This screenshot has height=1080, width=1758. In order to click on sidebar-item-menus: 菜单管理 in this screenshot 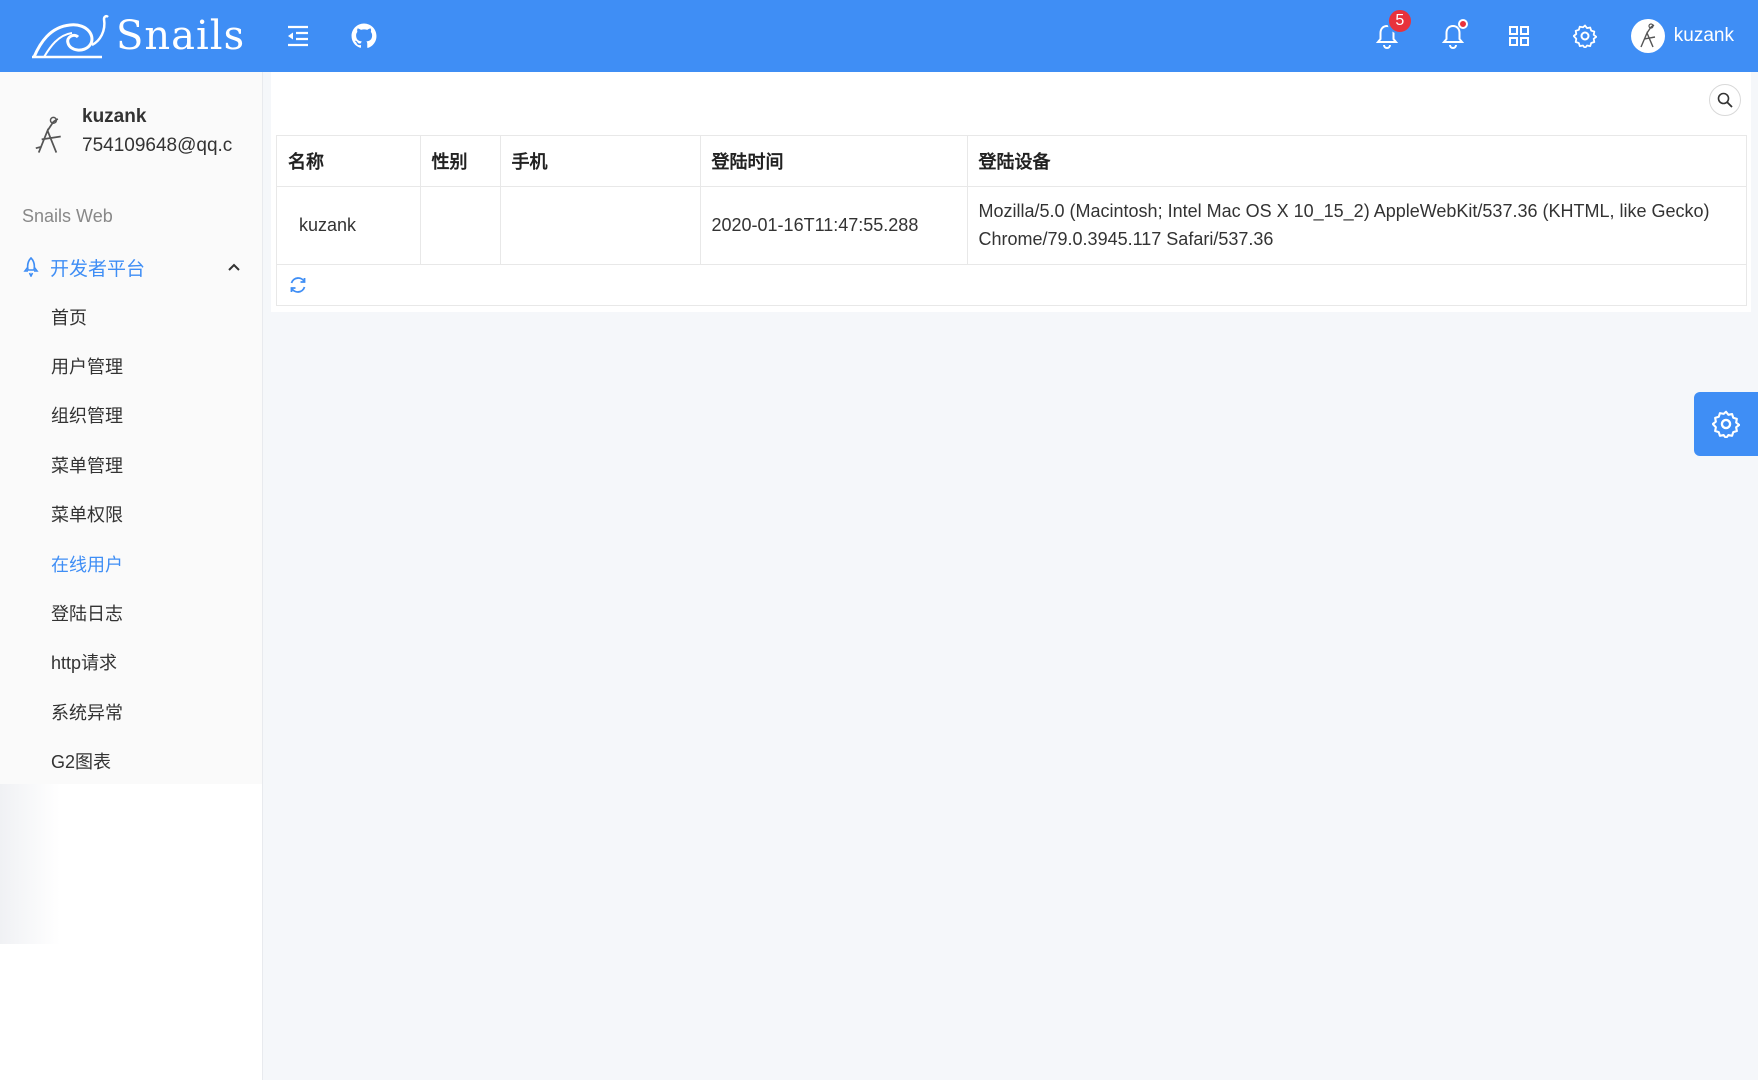, I will do `click(131, 464)`.